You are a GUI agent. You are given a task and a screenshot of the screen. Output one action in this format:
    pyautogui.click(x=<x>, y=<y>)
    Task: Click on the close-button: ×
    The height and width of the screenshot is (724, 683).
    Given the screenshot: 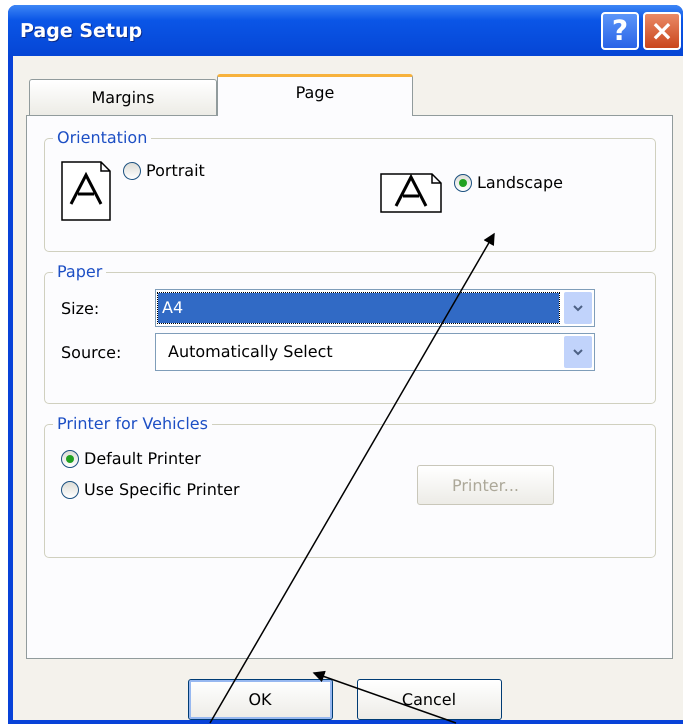 What is the action you would take?
    pyautogui.click(x=662, y=31)
    